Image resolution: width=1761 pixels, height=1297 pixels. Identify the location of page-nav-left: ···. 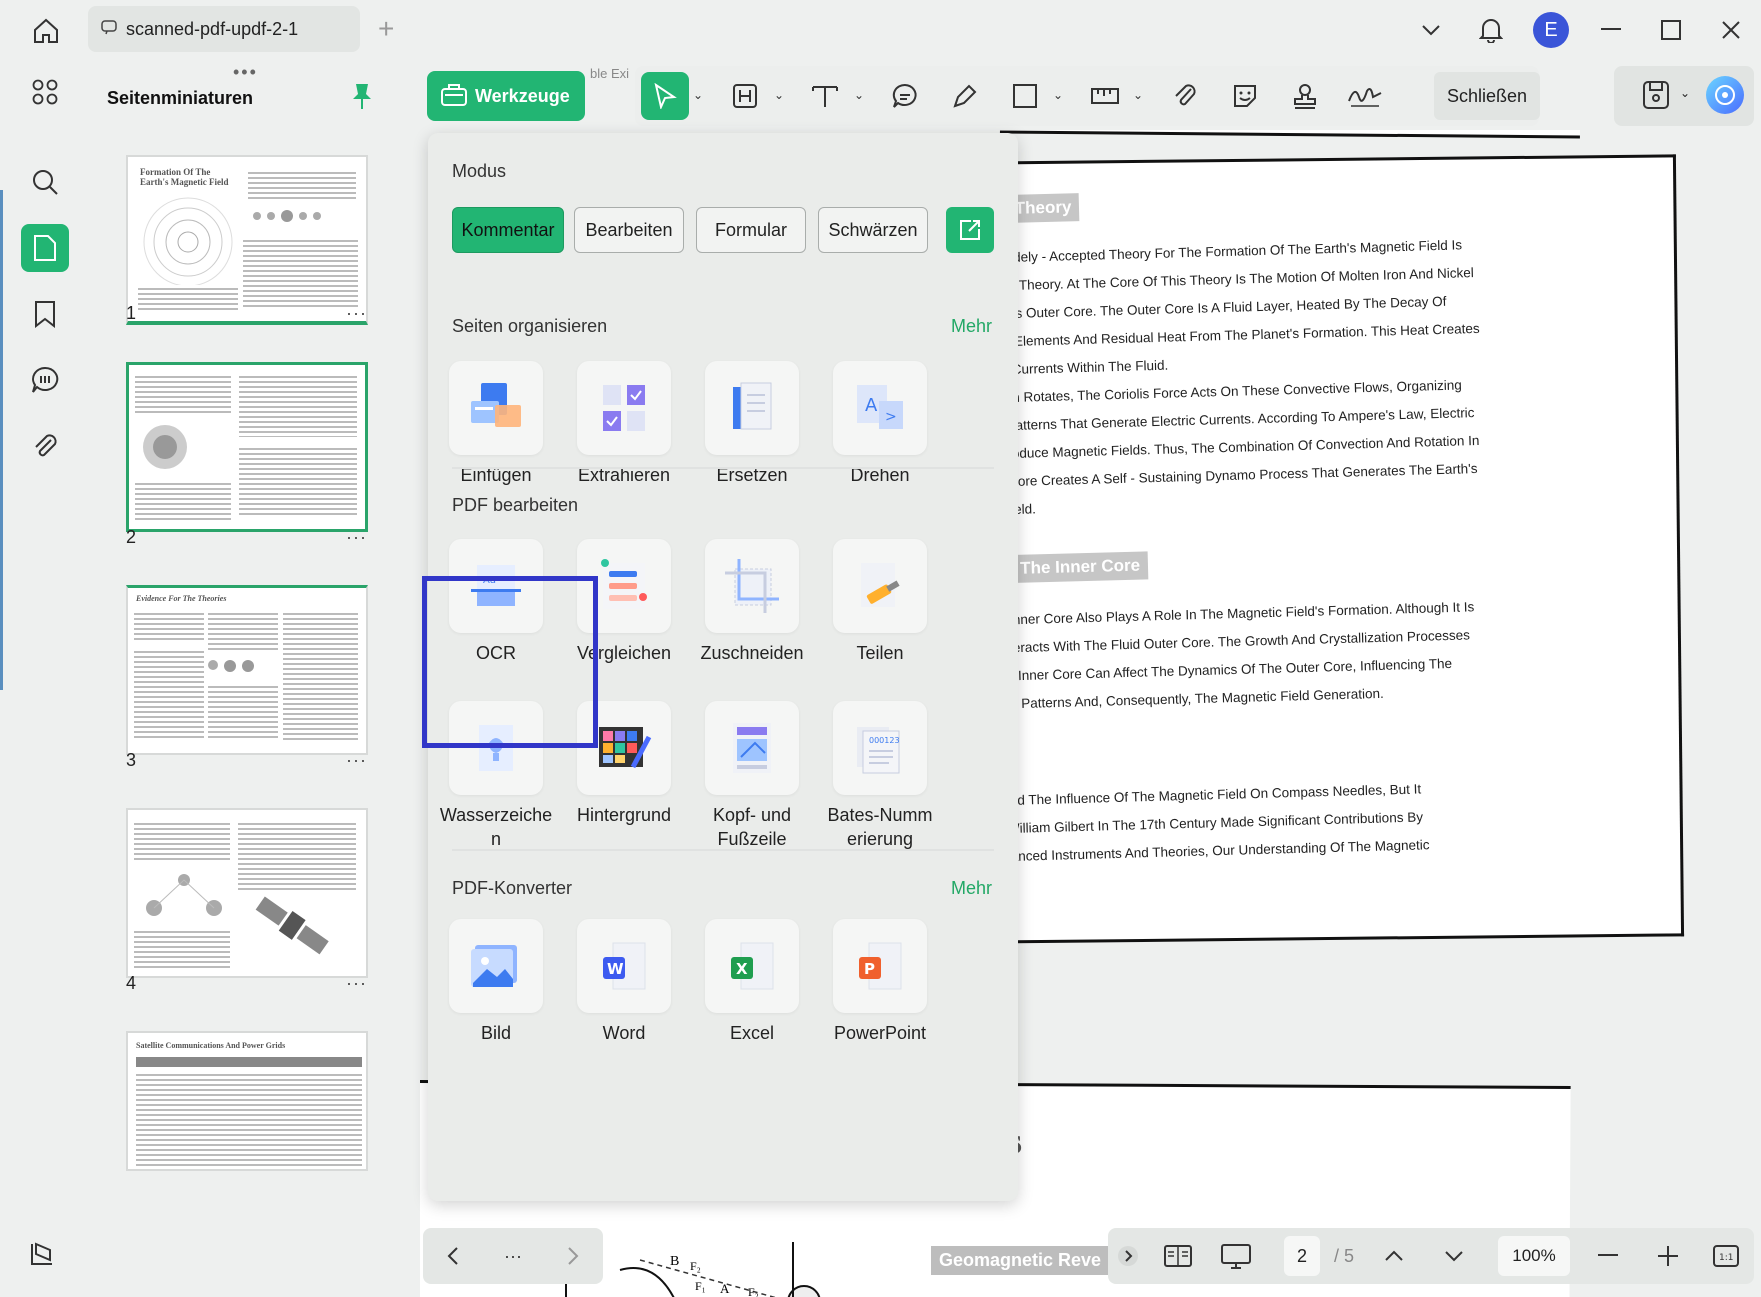
(513, 1256).